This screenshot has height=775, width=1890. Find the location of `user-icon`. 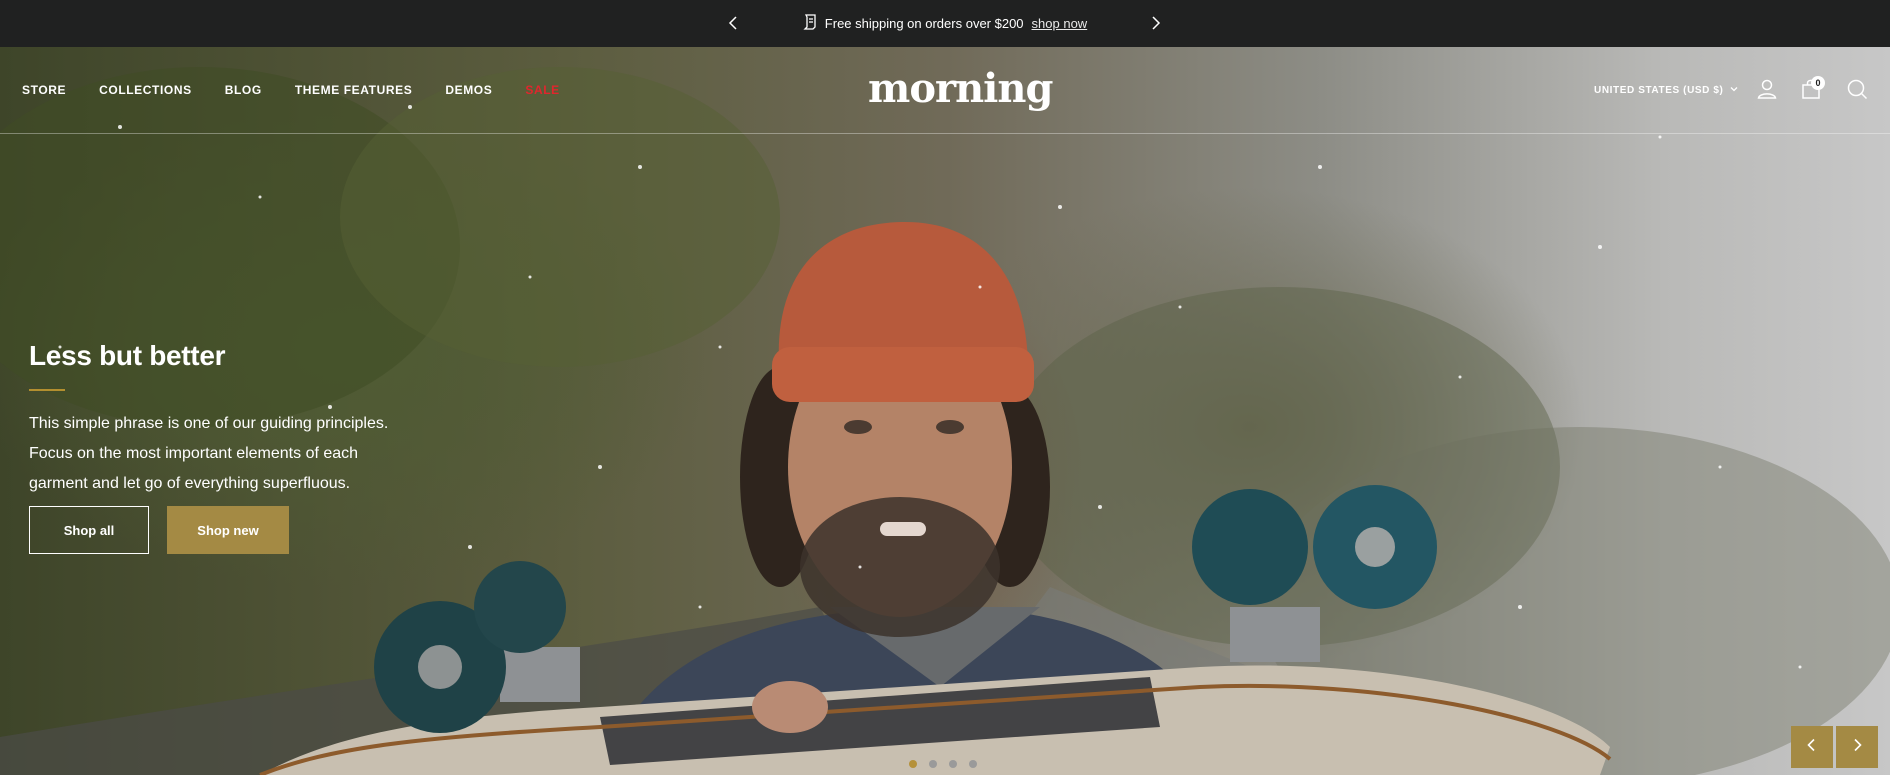

user-icon is located at coordinates (1767, 89).